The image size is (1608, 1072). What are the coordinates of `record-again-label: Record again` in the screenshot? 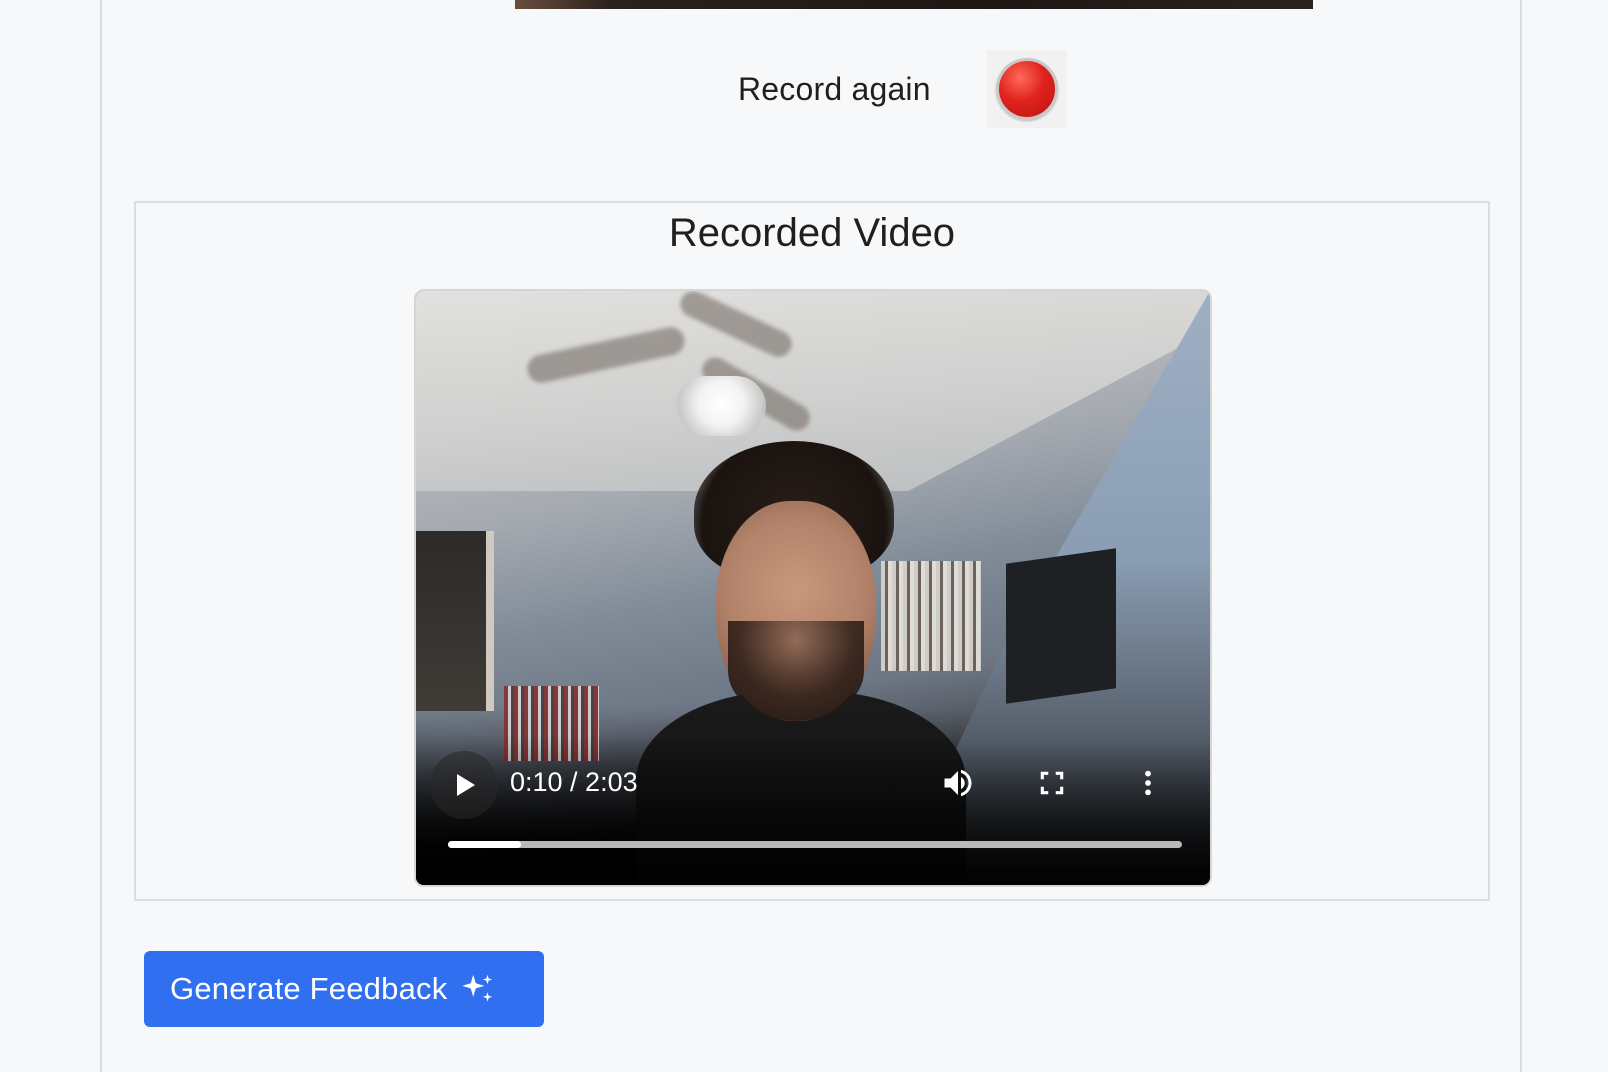 It's located at (834, 88).